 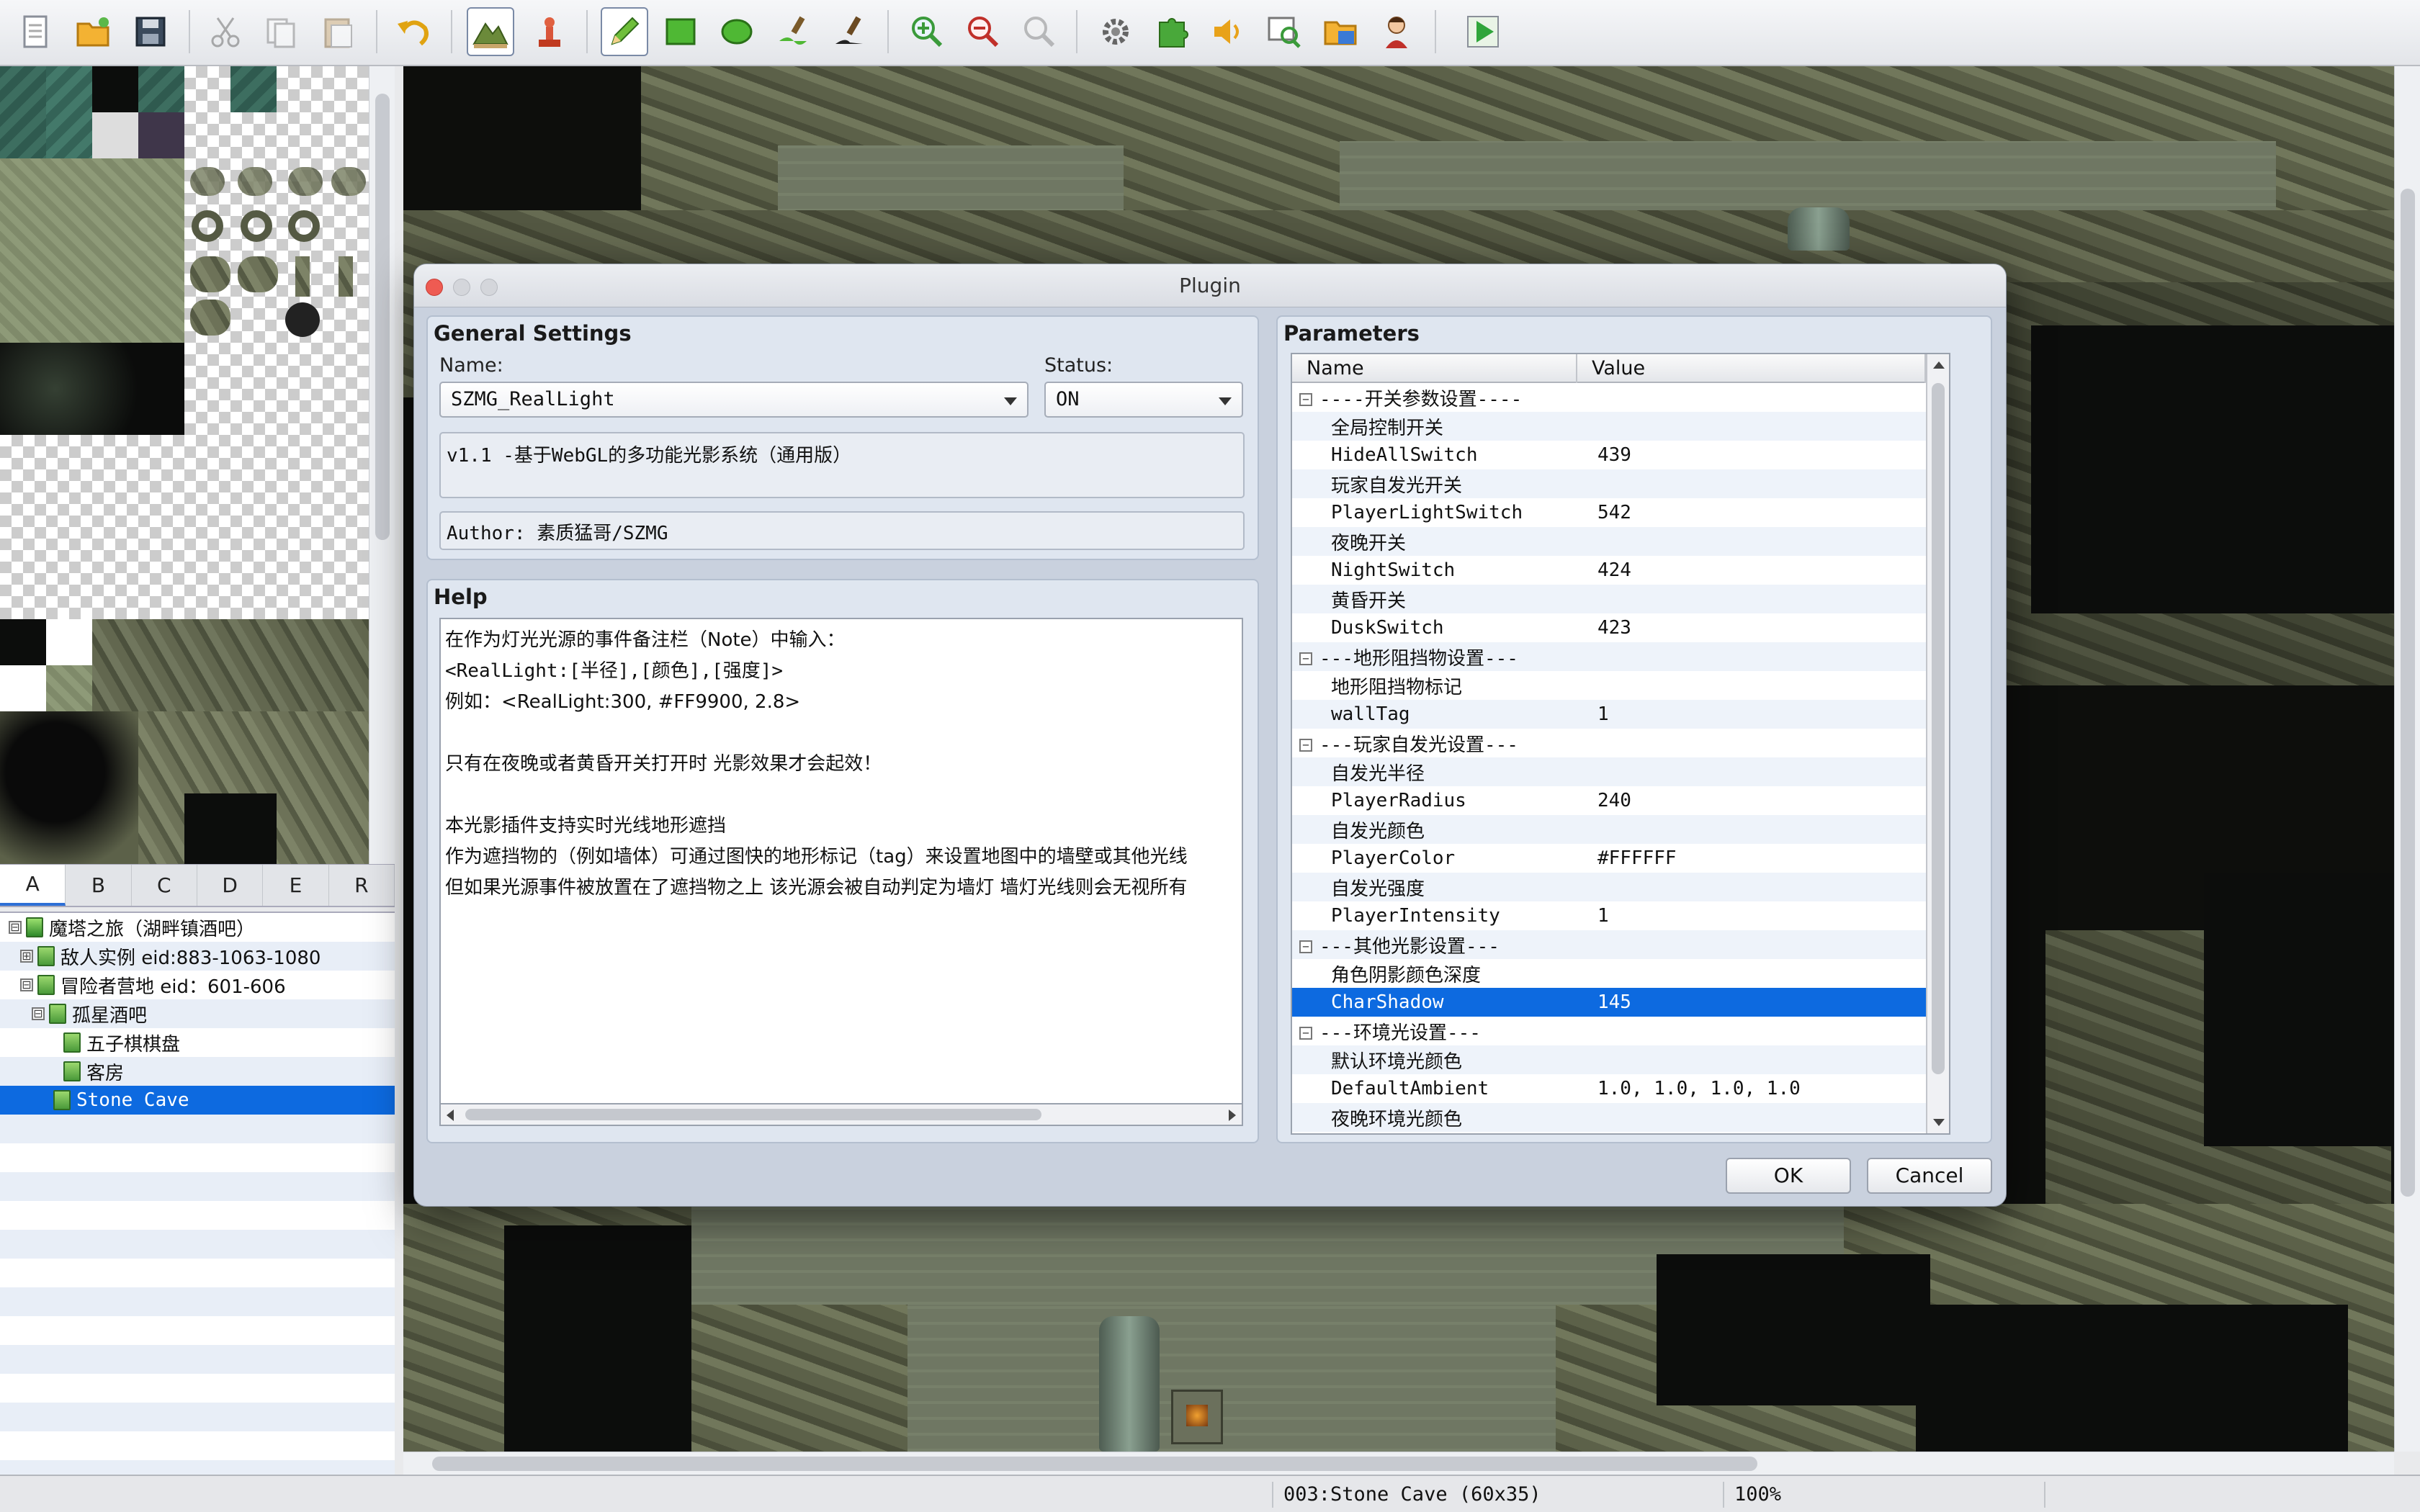 What do you see at coordinates (733, 400) in the screenshot?
I see `plugin-name-select: SZMG_RealLight` at bounding box center [733, 400].